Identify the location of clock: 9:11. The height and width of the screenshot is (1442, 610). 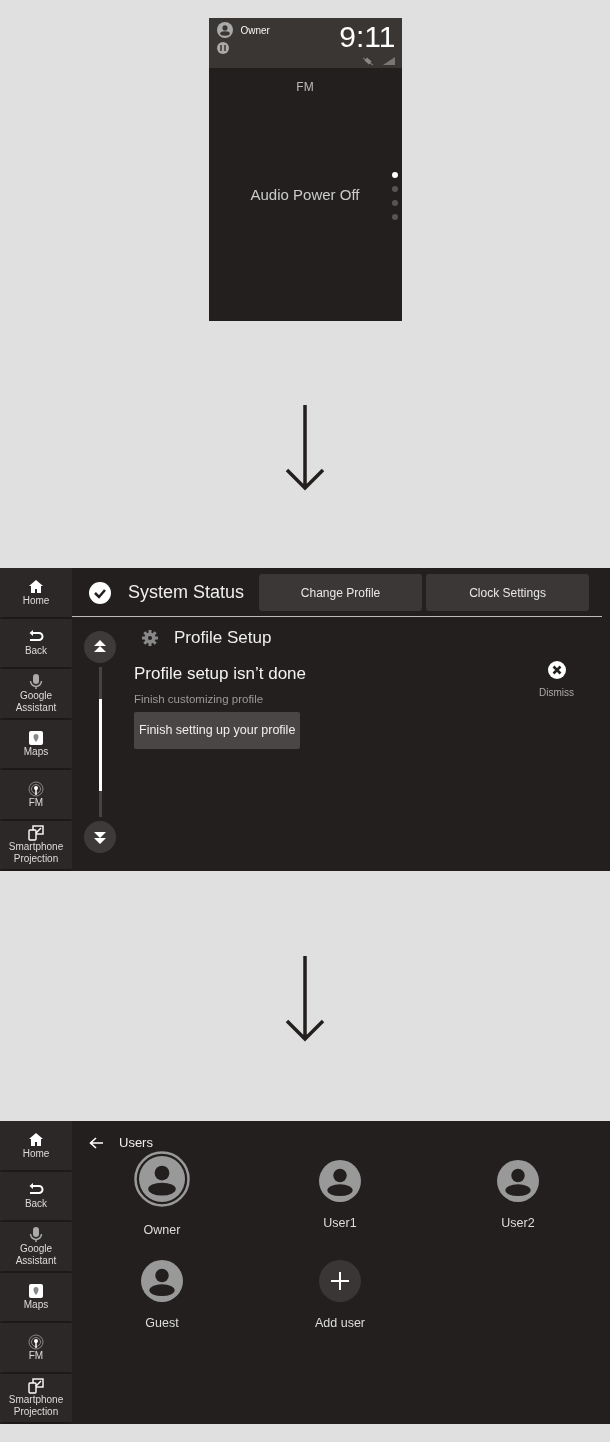
(367, 37).